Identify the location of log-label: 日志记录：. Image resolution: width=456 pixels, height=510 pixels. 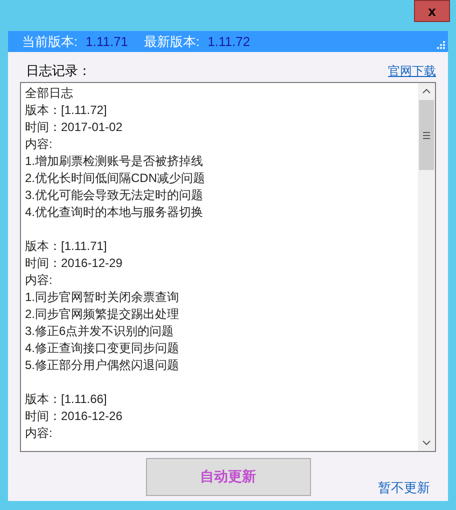
(58, 71).